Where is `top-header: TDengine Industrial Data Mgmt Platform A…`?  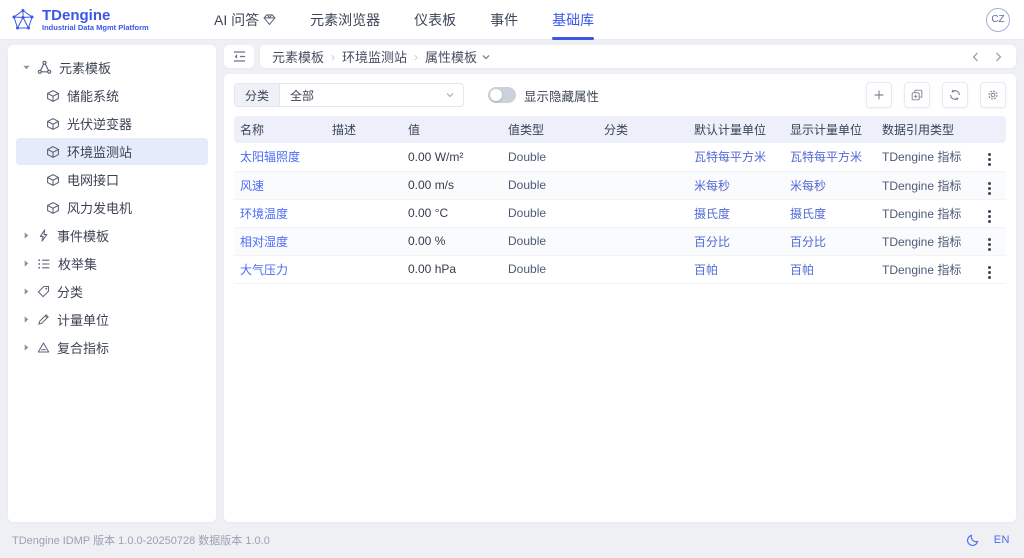
top-header: TDengine Industrial Data Mgmt Platform A… is located at coordinates (512, 20).